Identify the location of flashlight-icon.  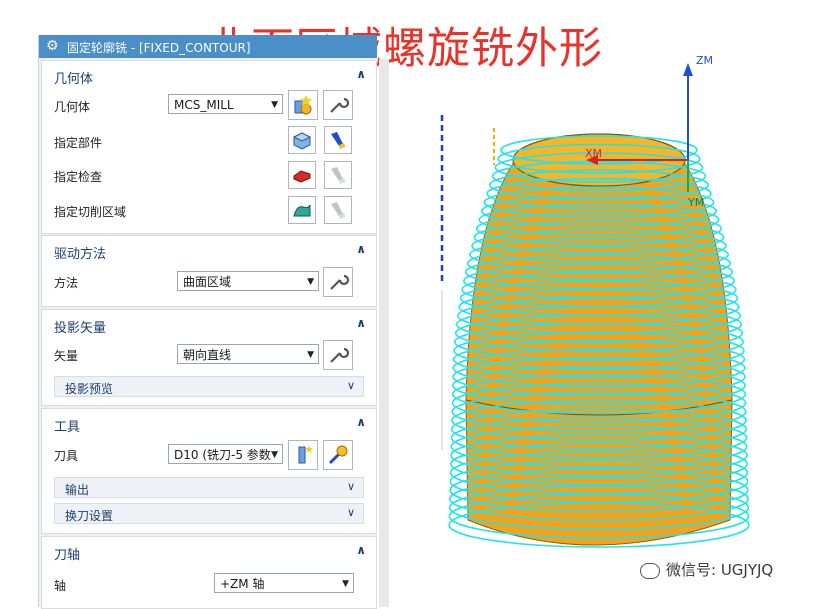
(338, 141).